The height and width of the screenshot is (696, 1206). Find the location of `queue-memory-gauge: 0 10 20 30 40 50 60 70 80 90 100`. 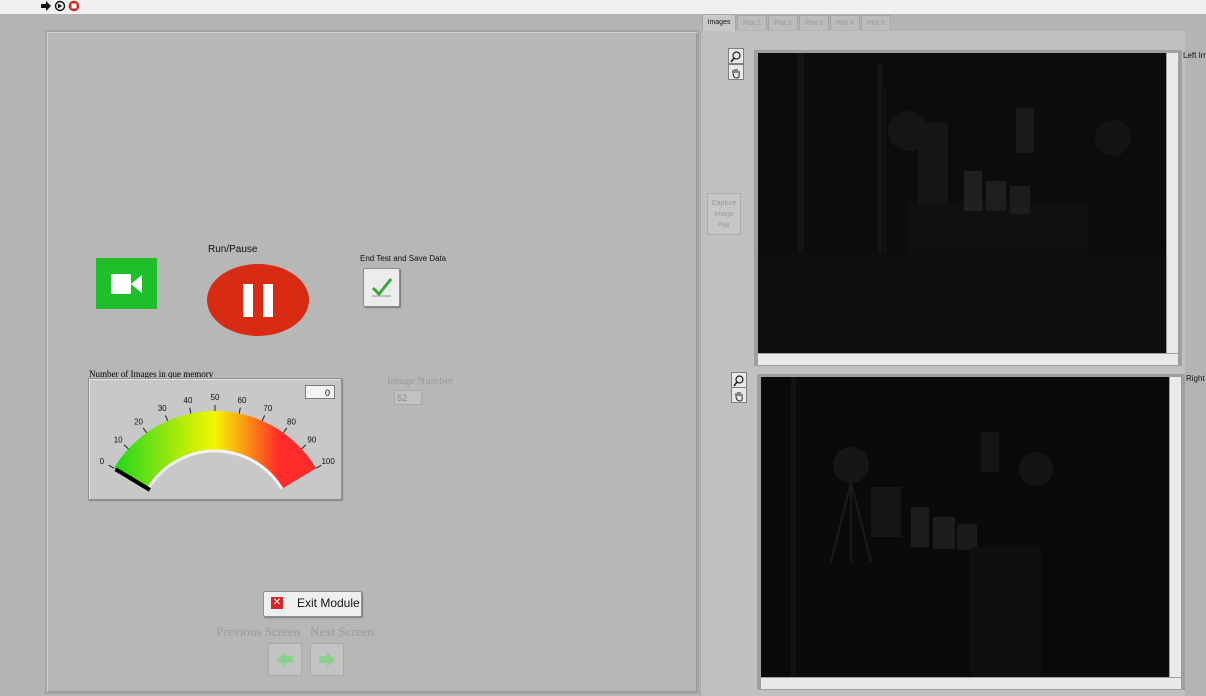

queue-memory-gauge: 0 10 20 30 40 50 60 70 80 90 100 is located at coordinates (215, 439).